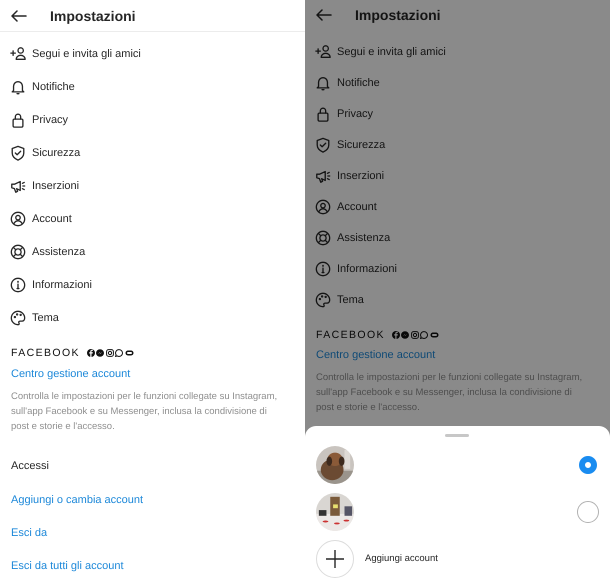  I want to click on action-link: Esci da, so click(24, 533).